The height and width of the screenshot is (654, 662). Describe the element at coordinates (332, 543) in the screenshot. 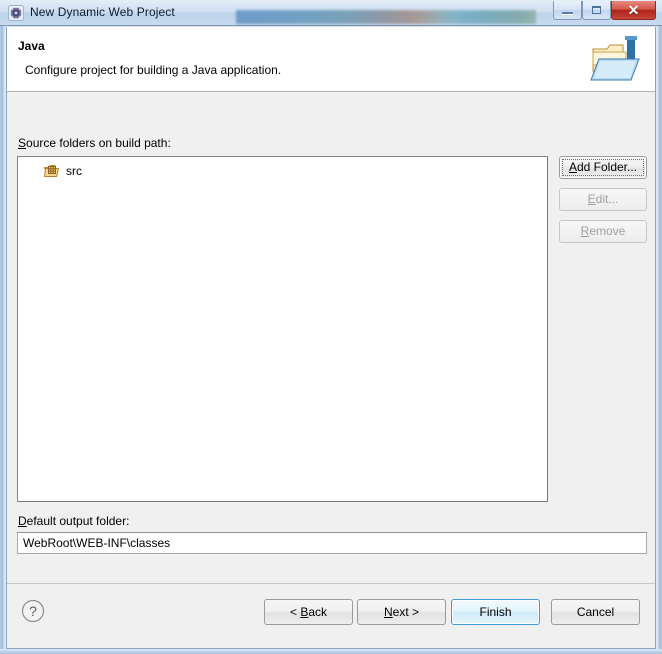

I see `default-output-folder-input` at that location.